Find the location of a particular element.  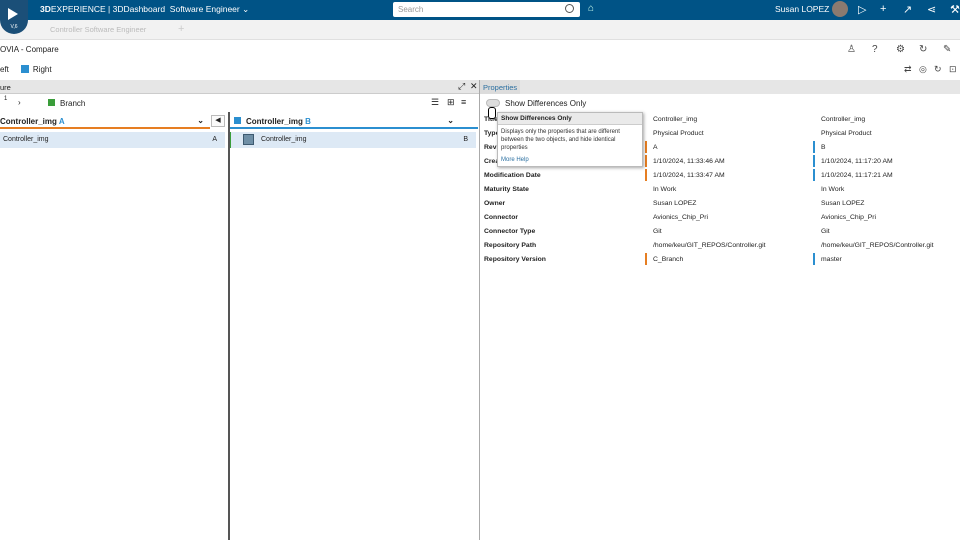

brand-3d: 3D is located at coordinates (45, 9).